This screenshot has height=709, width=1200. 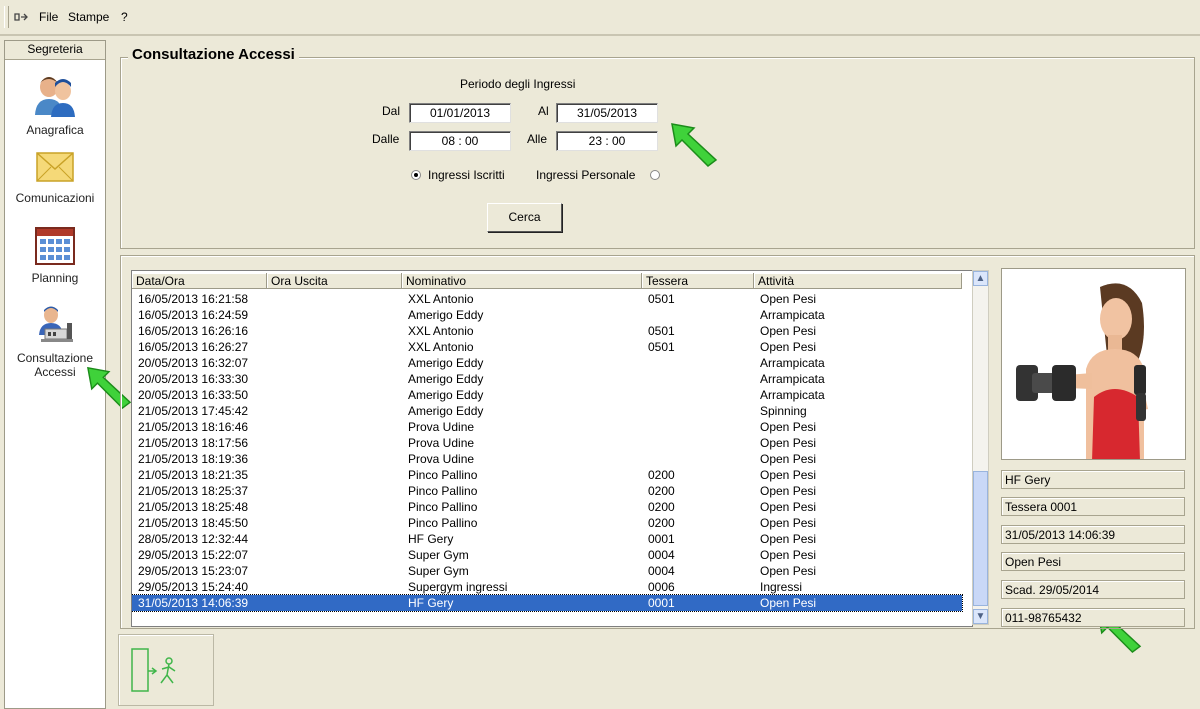 What do you see at coordinates (193, 539) in the screenshot?
I see `cell-data-ora: 28/05/2013 12:32:44` at bounding box center [193, 539].